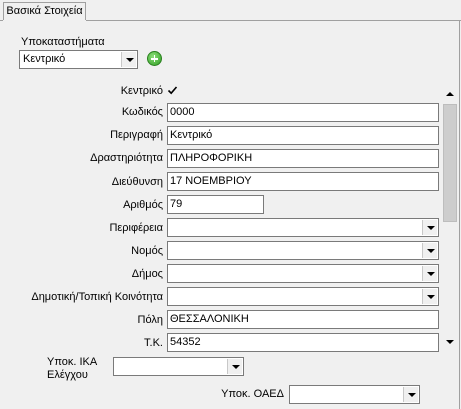 The image size is (461, 409). Describe the element at coordinates (178, 366) in the screenshot. I see `ika-select` at that location.